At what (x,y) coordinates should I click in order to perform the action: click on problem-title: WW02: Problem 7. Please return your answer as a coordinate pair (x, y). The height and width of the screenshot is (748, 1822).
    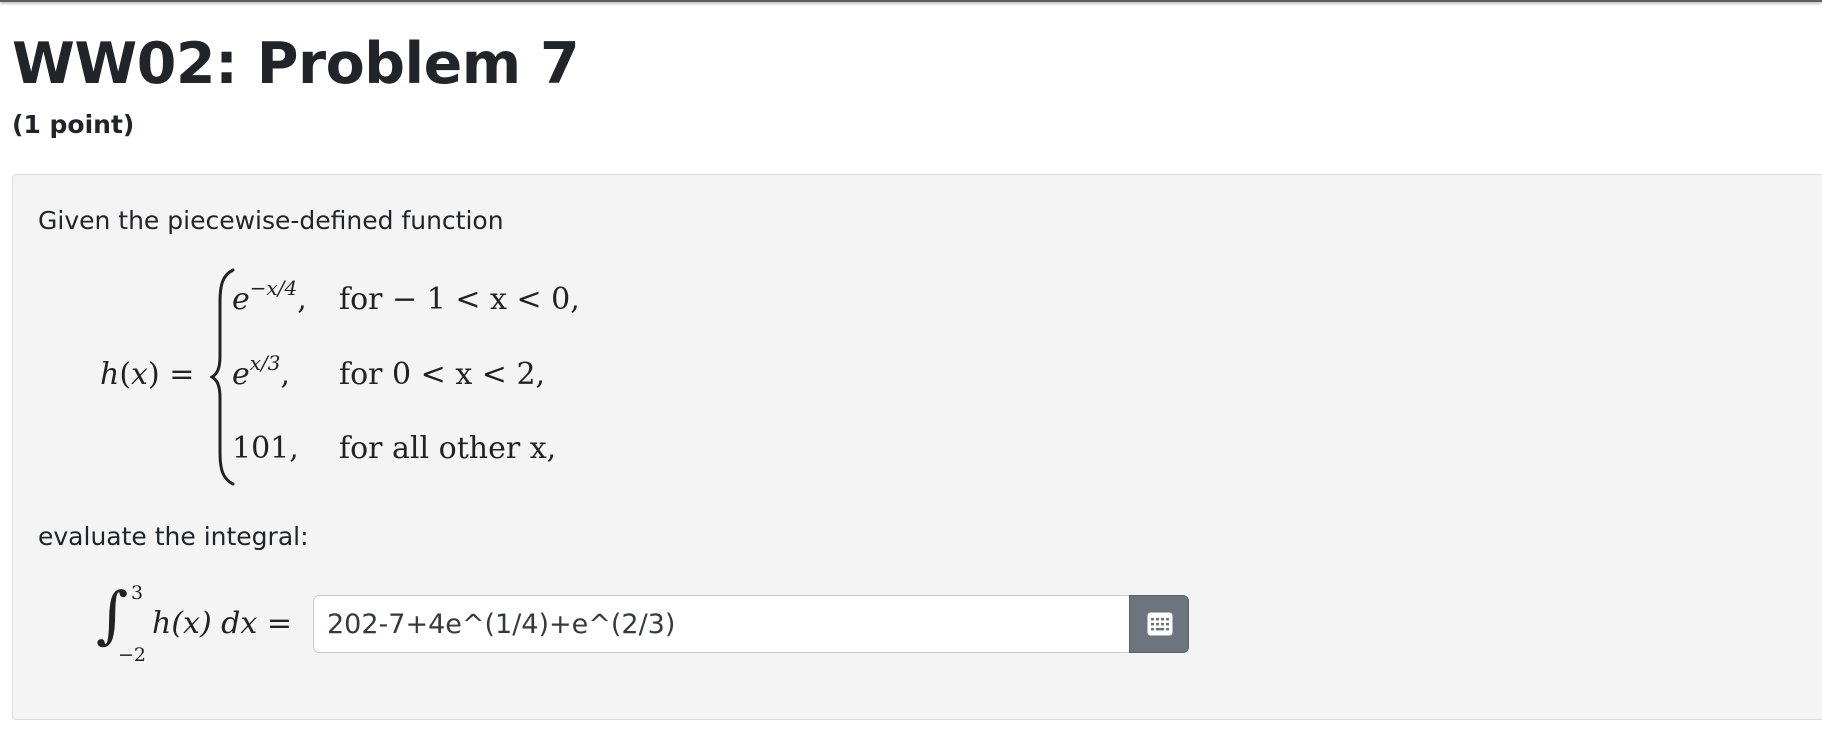
    Looking at the image, I should click on (296, 64).